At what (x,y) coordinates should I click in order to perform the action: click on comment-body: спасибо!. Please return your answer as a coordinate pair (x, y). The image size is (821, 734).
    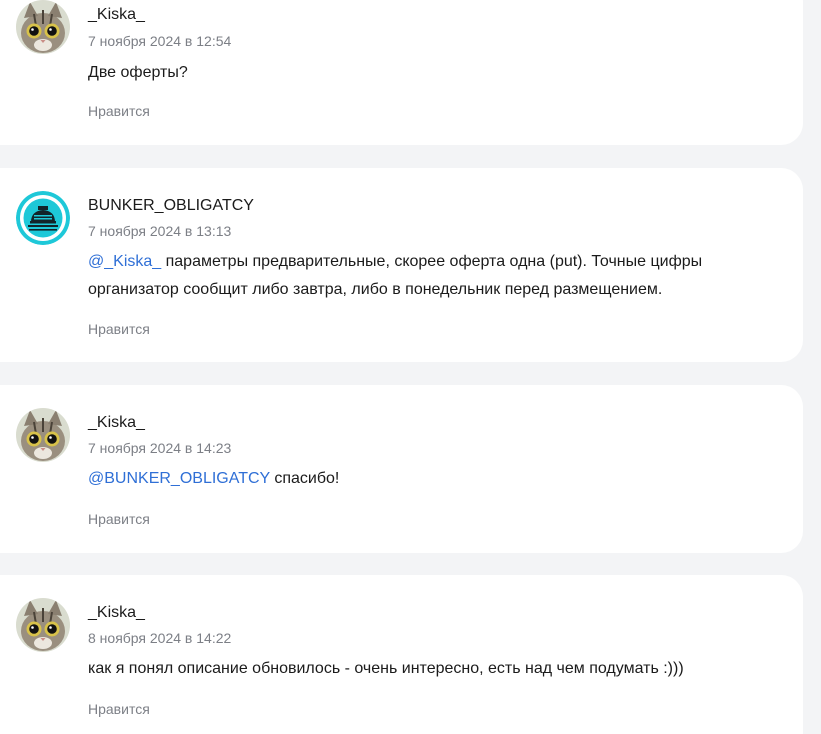
    Looking at the image, I should click on (304, 478).